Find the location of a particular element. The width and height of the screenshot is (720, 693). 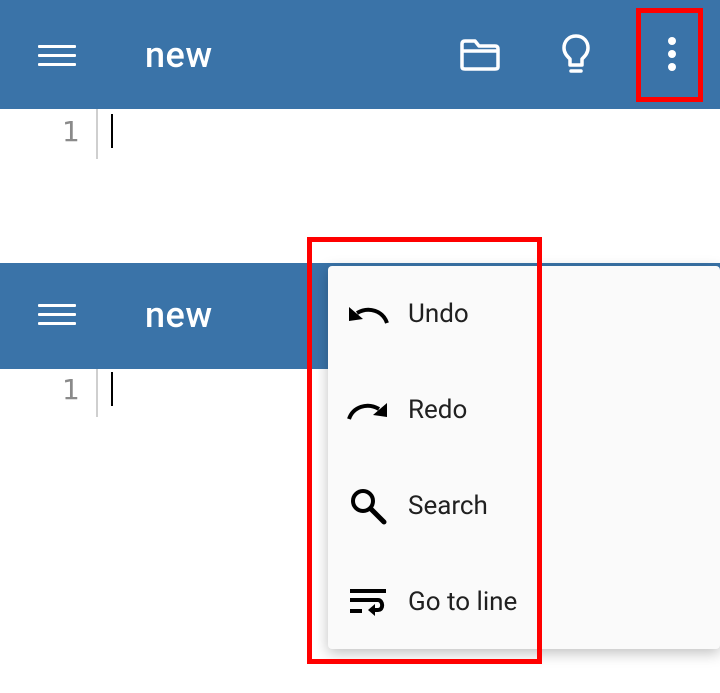

highlight-box-overflow is located at coordinates (669, 55).